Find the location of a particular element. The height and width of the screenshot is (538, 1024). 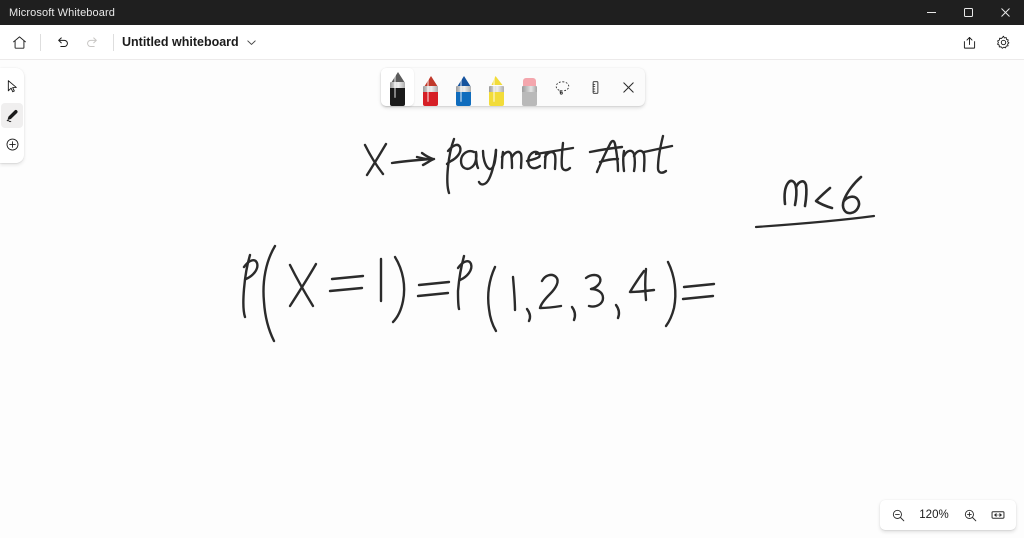

undo-button is located at coordinates (62, 42).